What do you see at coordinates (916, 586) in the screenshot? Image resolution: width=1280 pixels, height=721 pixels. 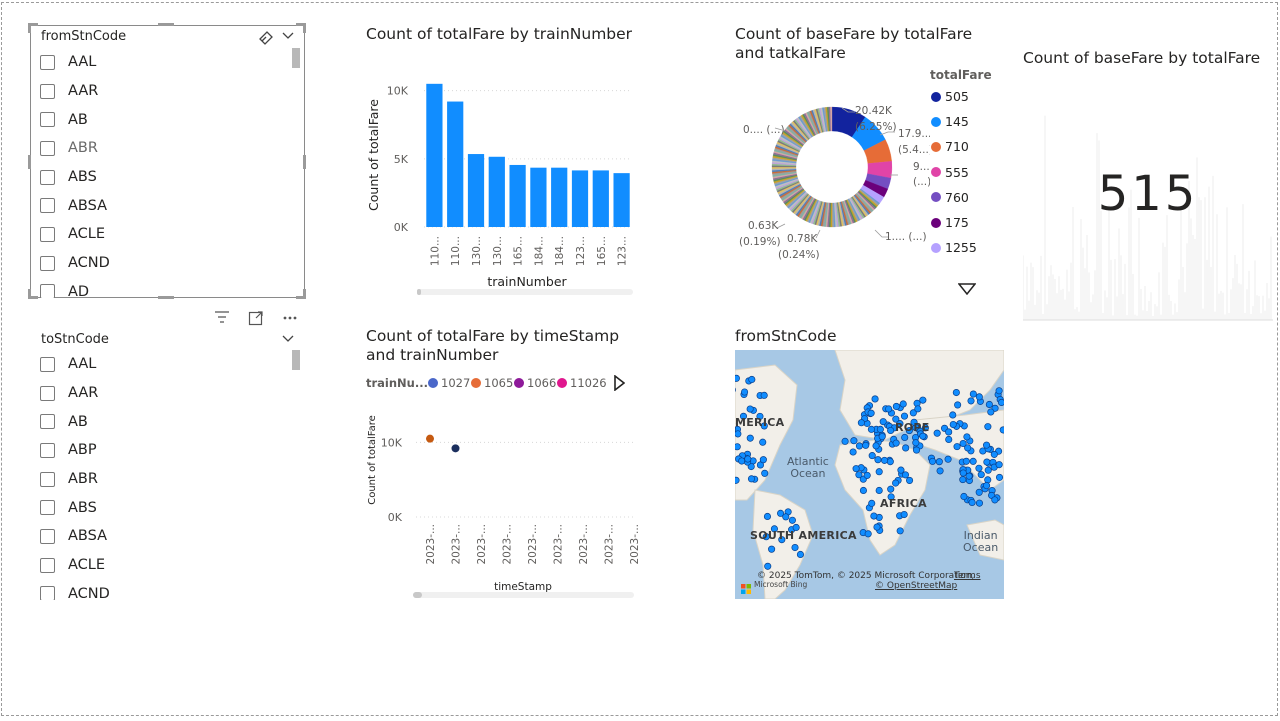 I see `map-osm-link: © OpenStreetMap` at bounding box center [916, 586].